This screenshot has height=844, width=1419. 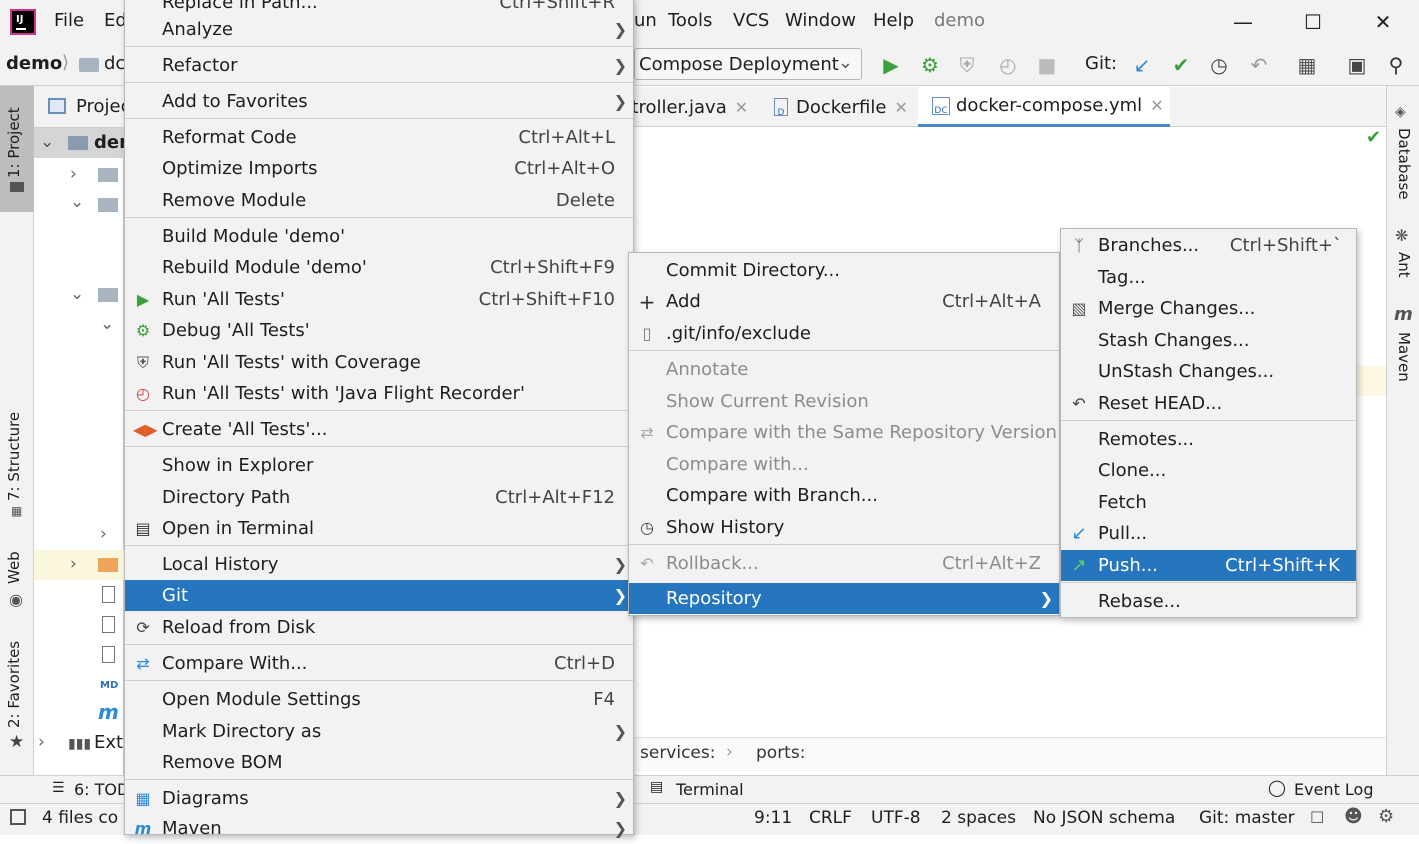 What do you see at coordinates (773, 818) in the screenshot?
I see `caret-position: 9:11` at bounding box center [773, 818].